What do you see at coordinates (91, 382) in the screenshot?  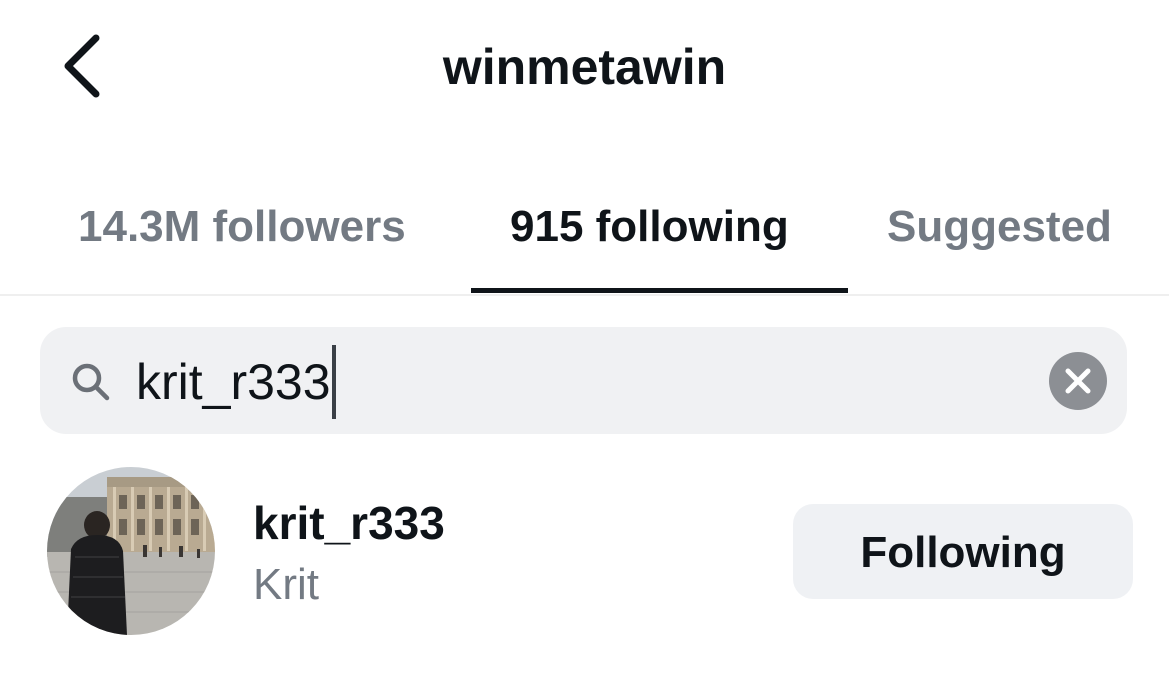 I see `search-icon` at bounding box center [91, 382].